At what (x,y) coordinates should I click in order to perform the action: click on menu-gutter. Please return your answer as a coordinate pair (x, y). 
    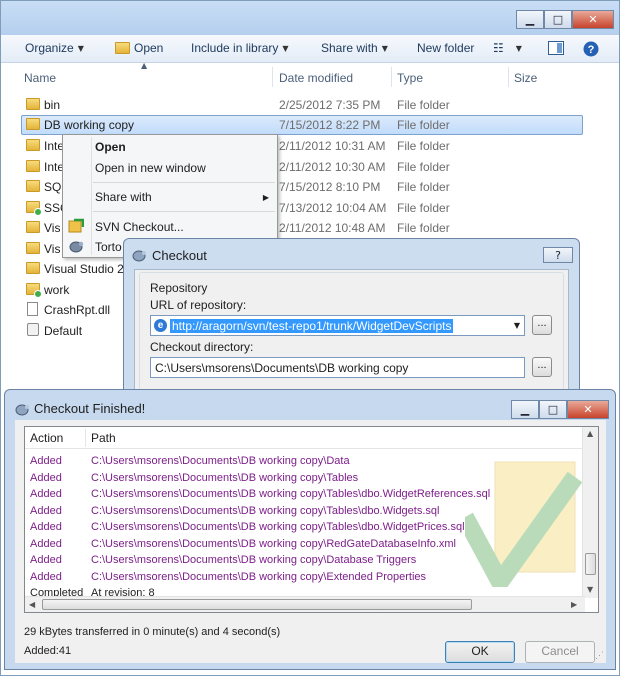
    Looking at the image, I should click on (91, 196).